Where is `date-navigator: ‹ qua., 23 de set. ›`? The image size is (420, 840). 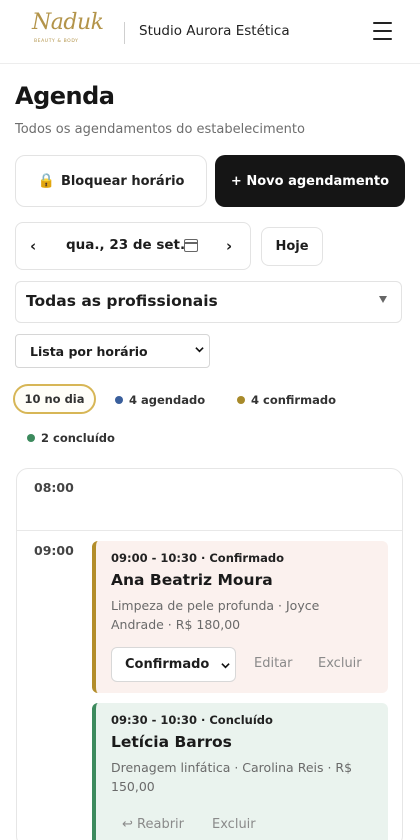
date-navigator: ‹ qua., 23 de set. › is located at coordinates (133, 246).